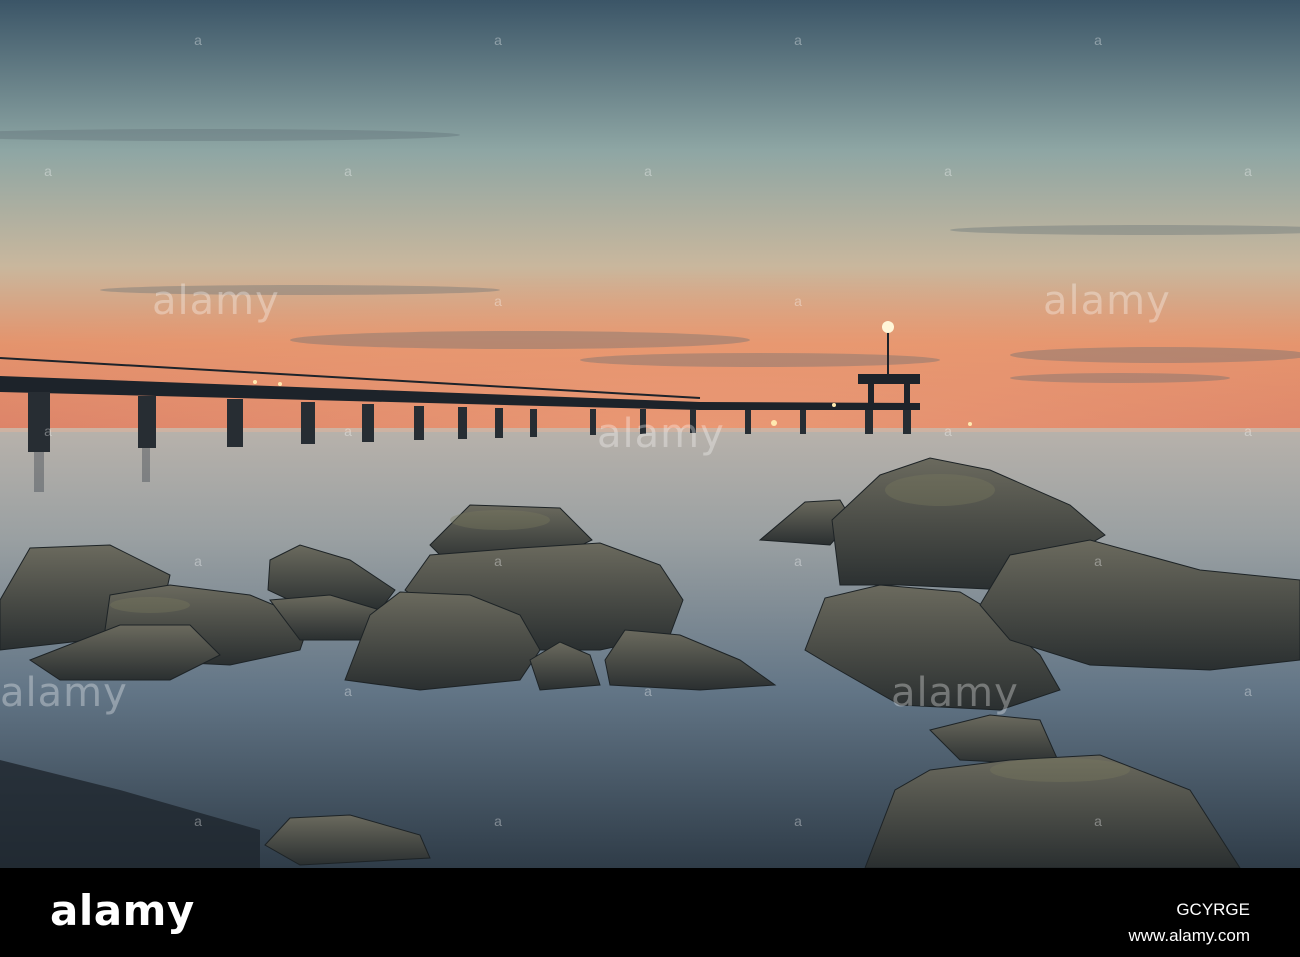  I want to click on site-url-link: www.alamy.com, so click(1189, 936).